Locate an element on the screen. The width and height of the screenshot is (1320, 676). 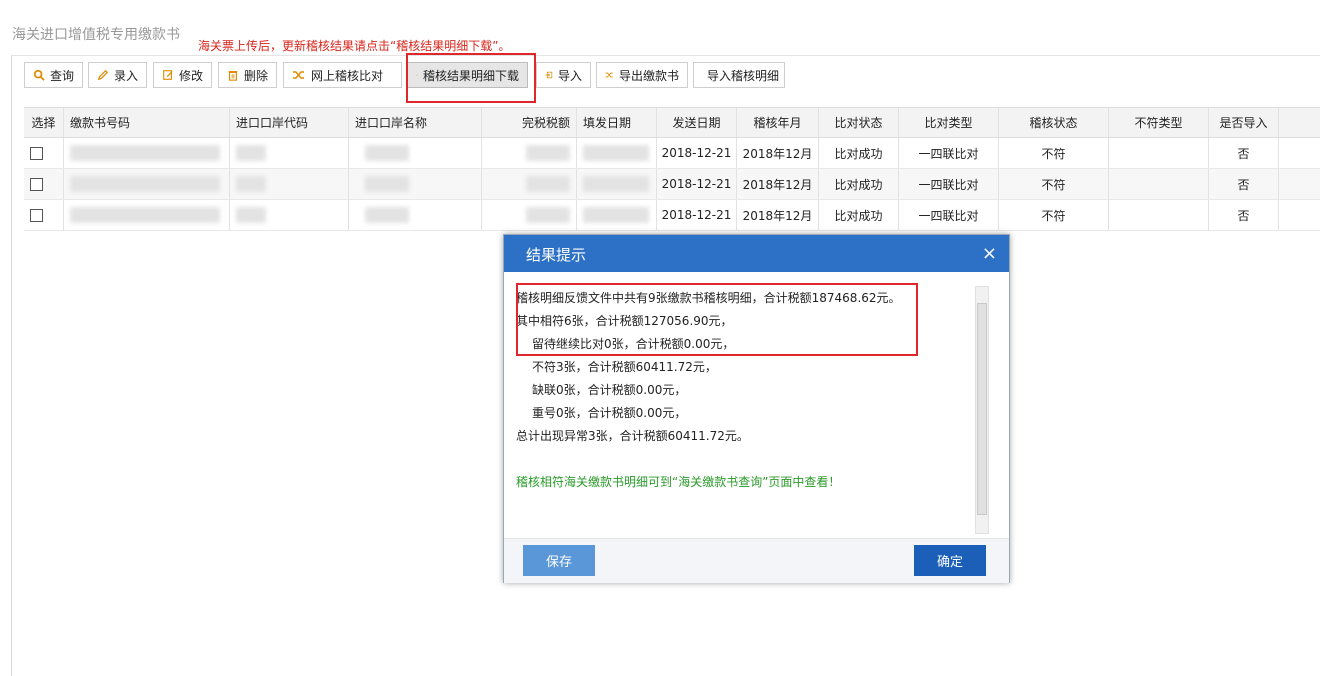
modify-button: 修改 is located at coordinates (182, 75).